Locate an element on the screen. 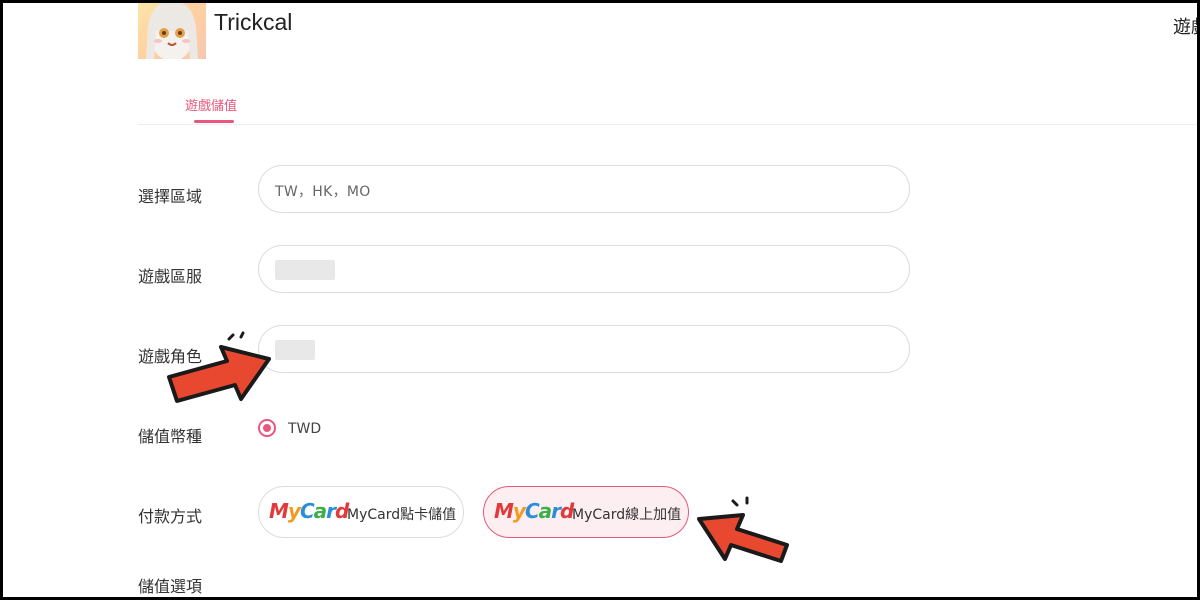  payment-option-mycard-card: MyCard MyCard點卡儲值 is located at coordinates (361, 512).